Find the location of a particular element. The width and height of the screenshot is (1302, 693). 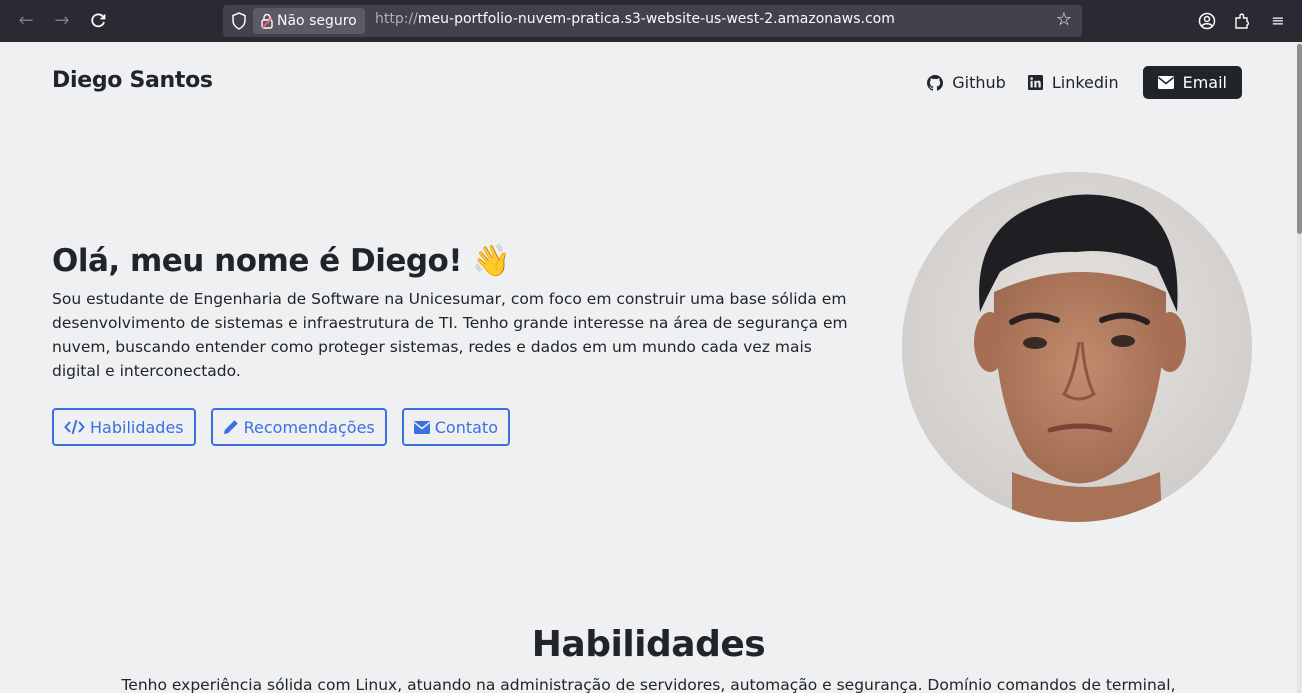

linkedin-link: Linkedin is located at coordinates (1073, 82).